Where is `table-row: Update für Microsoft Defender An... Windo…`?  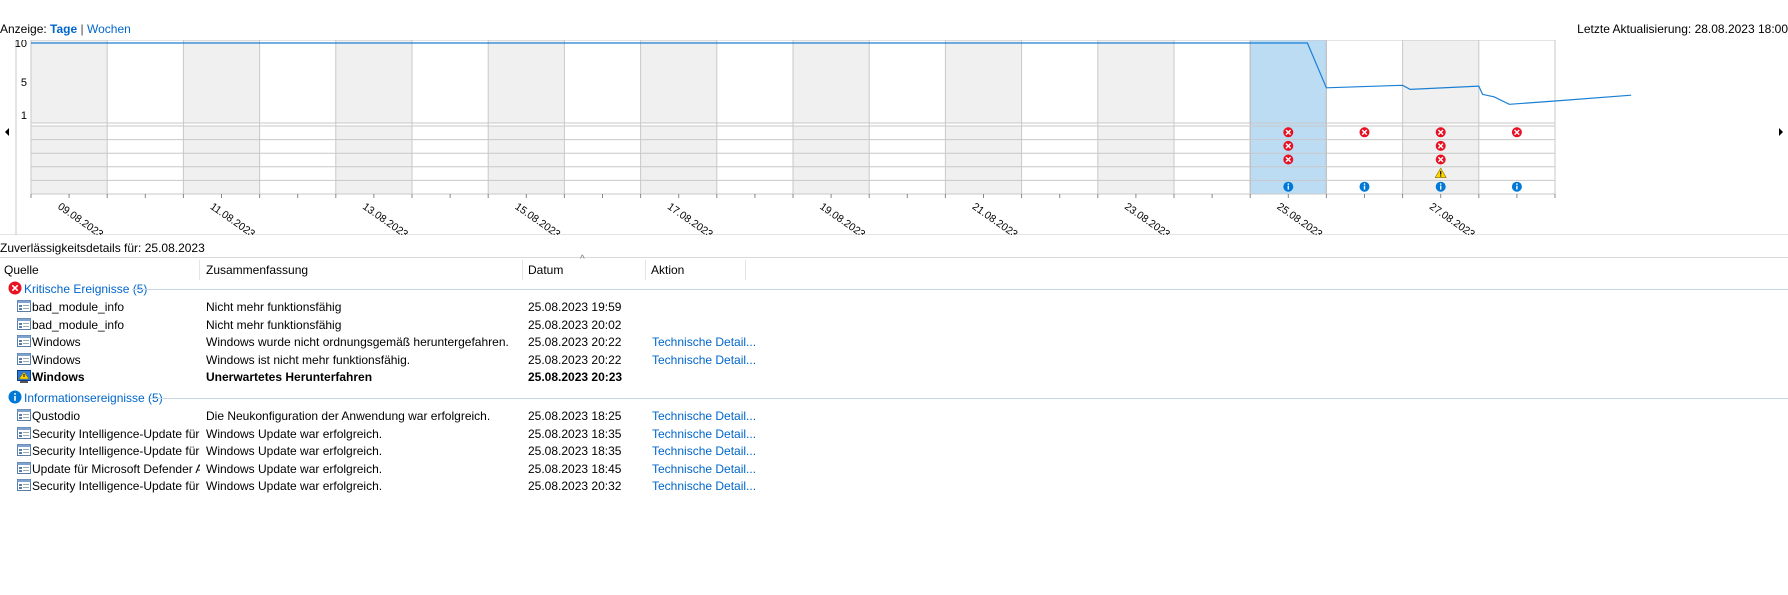 table-row: Update für Microsoft Defender An... Windo… is located at coordinates (894, 469).